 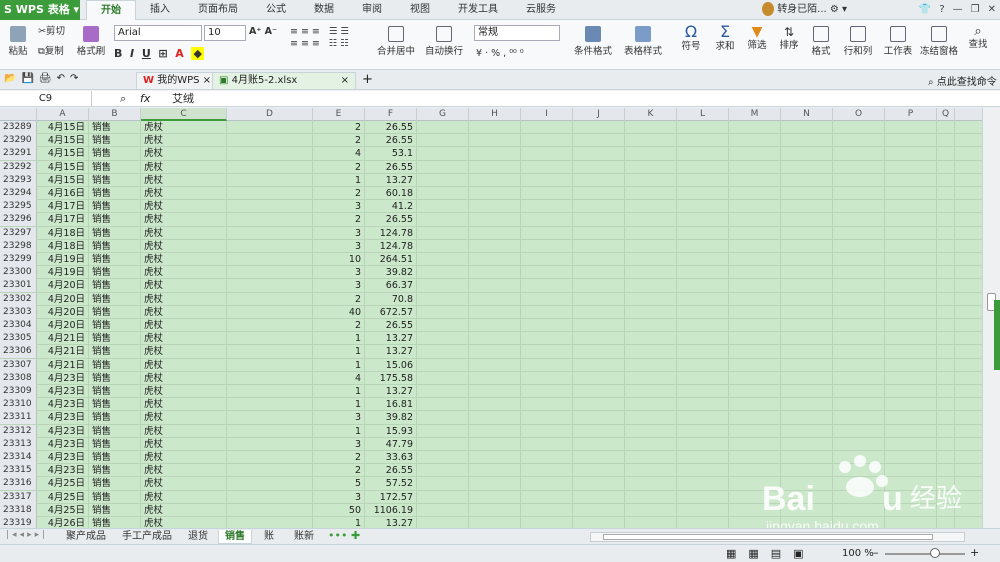 I want to click on new-tab-icon: +, so click(x=367, y=79).